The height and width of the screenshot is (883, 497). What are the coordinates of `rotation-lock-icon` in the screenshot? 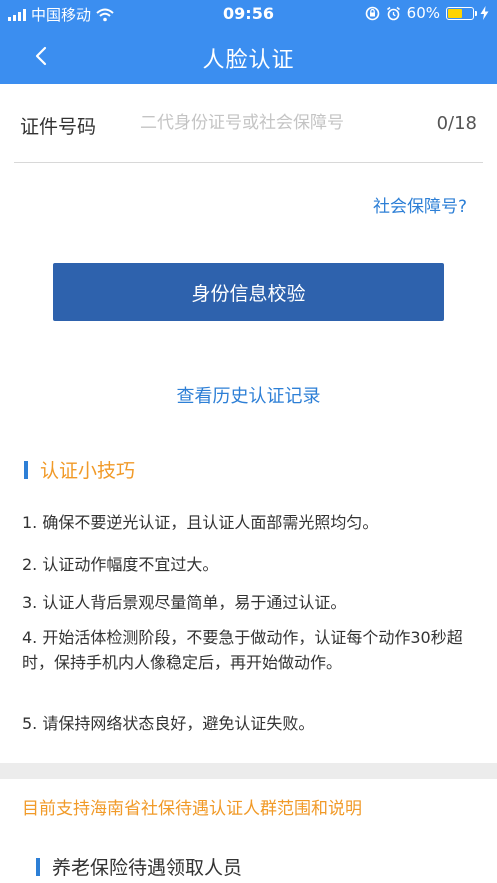 It's located at (372, 13).